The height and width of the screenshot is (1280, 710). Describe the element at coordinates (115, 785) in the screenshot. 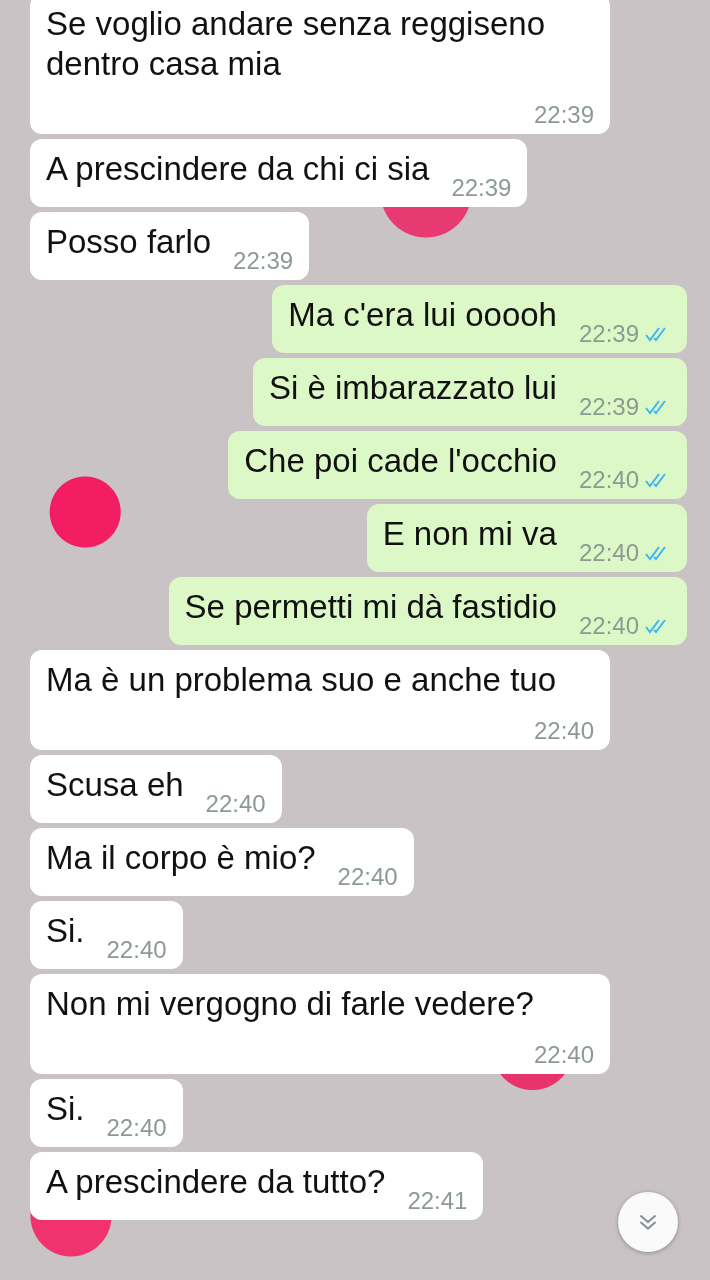

I see `message-text: Scusa eh` at that location.